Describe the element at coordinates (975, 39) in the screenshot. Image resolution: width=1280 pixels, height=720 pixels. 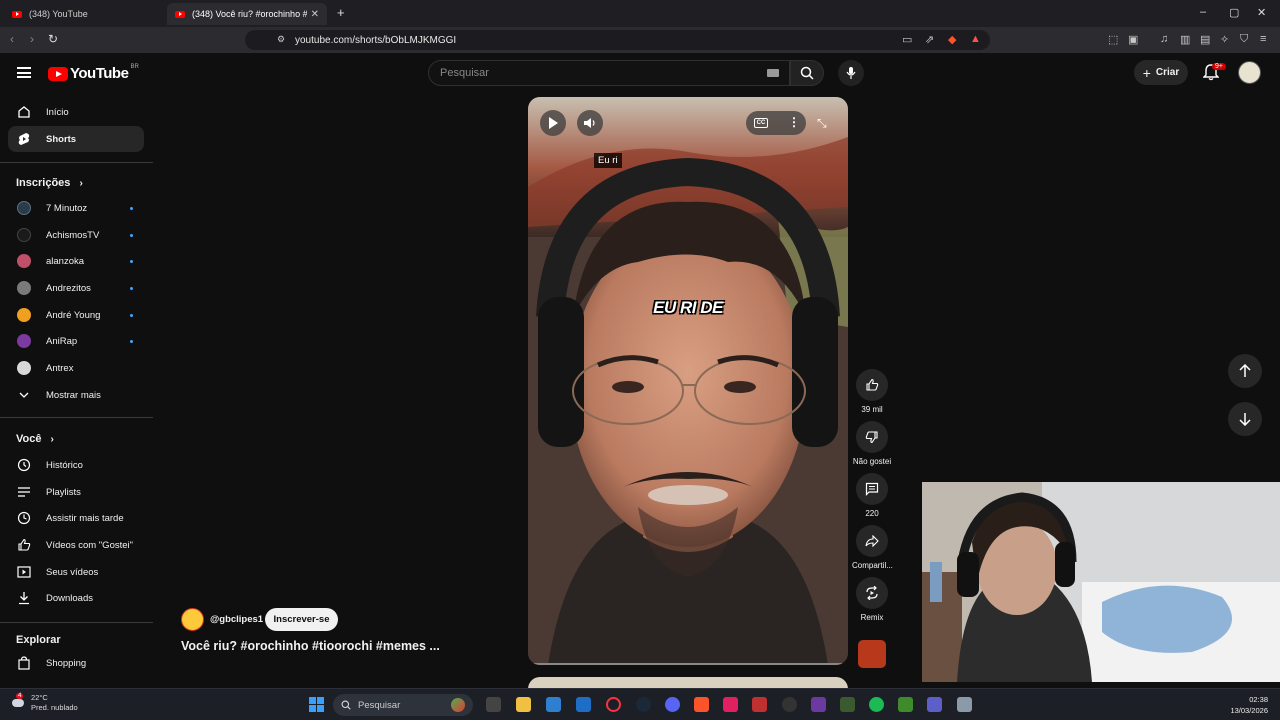
I see `brave-rewards-icon: ▲` at that location.